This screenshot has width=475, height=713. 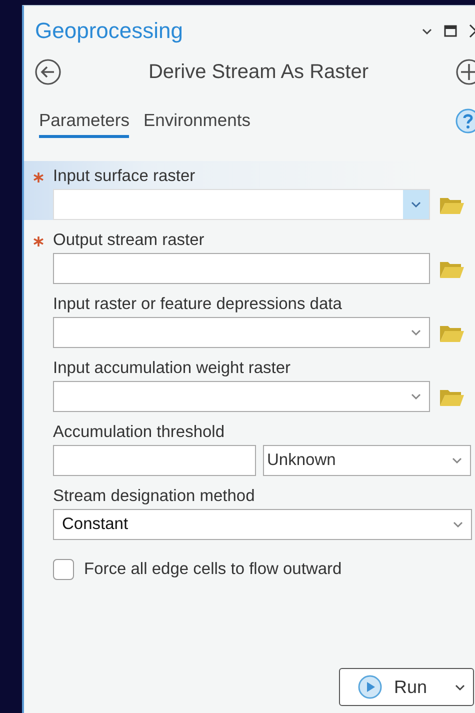 I want to click on tab: Environments, so click(x=196, y=123).